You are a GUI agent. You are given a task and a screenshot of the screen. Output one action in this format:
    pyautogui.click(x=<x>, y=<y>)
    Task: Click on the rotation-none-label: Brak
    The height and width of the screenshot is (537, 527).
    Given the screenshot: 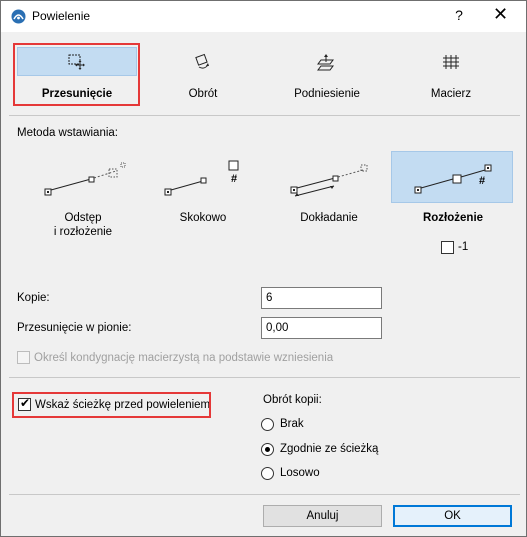 What is the action you would take?
    pyautogui.click(x=292, y=424)
    